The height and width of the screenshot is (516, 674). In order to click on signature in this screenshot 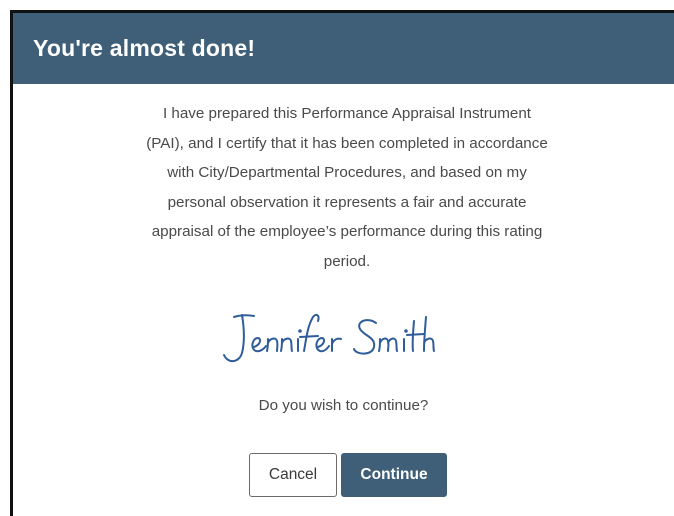, I will do `click(343, 341)`.